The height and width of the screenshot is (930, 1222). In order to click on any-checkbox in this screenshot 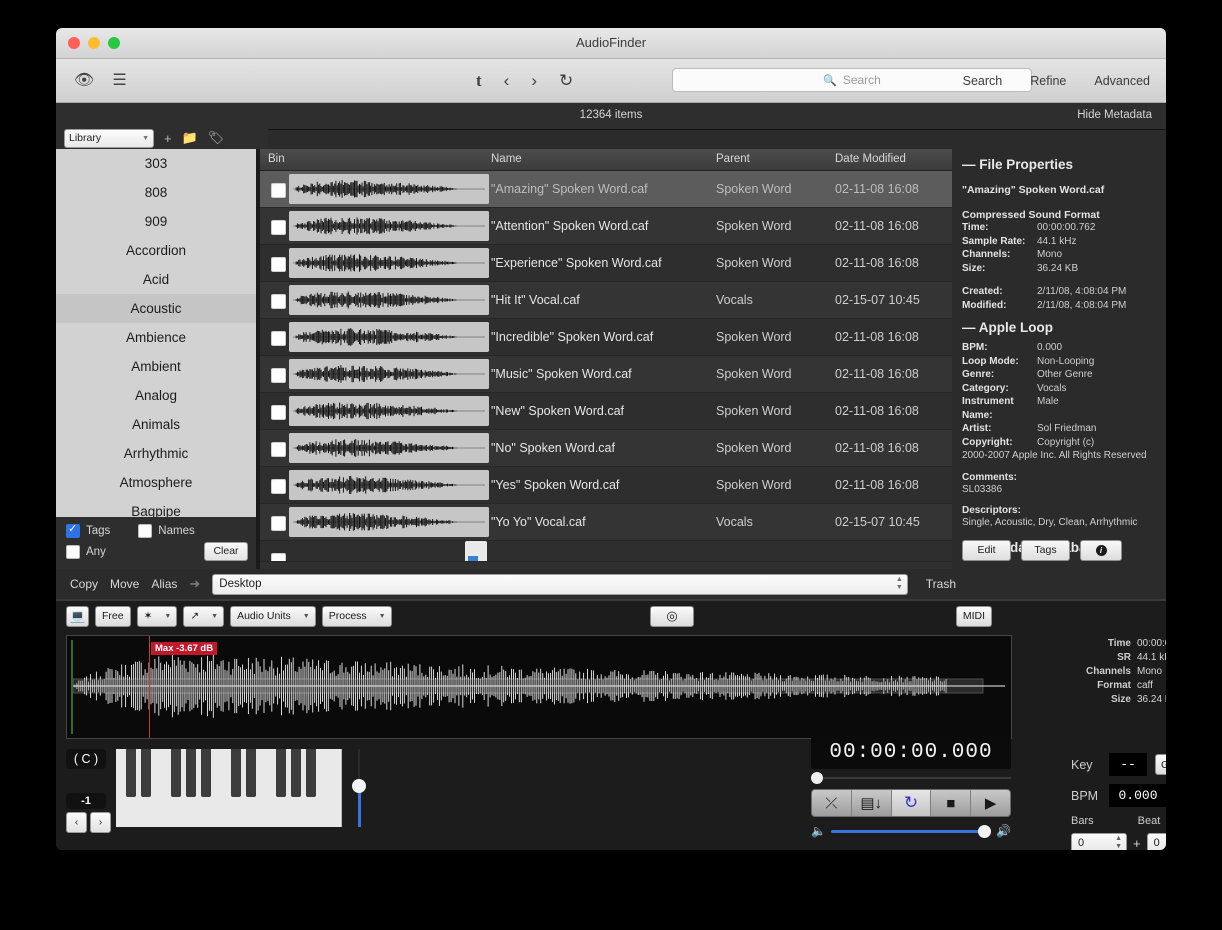, I will do `click(73, 552)`.